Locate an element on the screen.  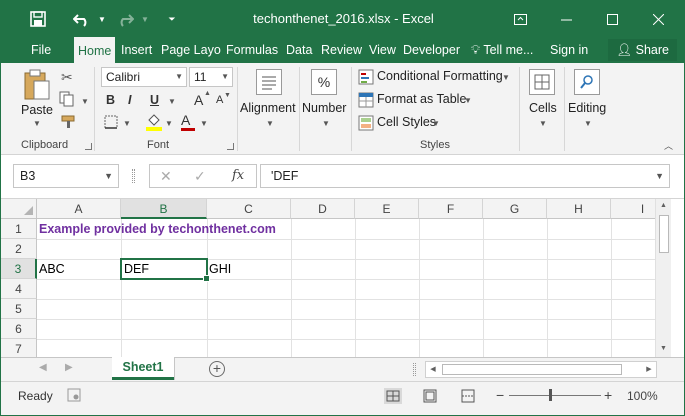
alignment-button: Alignment ▼ is located at coordinates (269, 100).